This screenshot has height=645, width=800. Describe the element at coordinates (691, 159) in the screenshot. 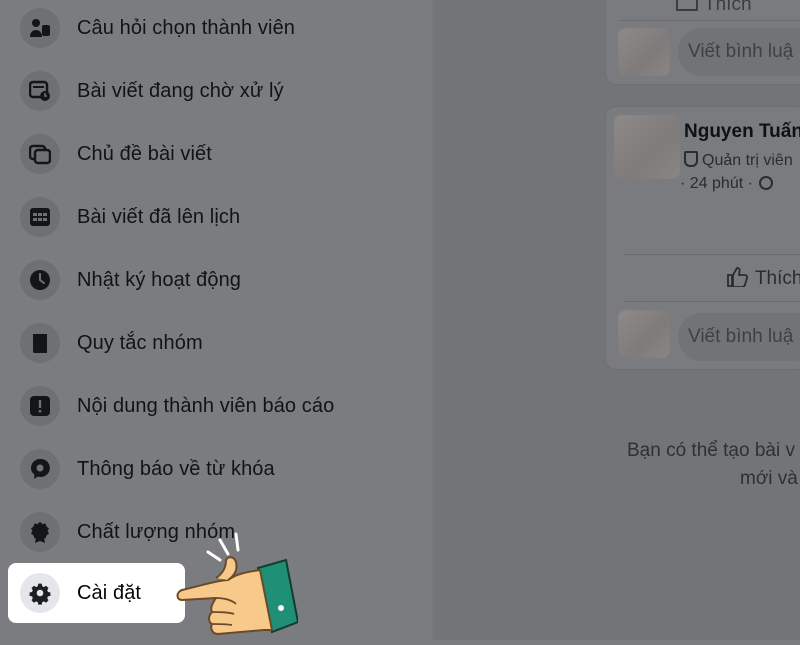

I see `shield-icon` at that location.